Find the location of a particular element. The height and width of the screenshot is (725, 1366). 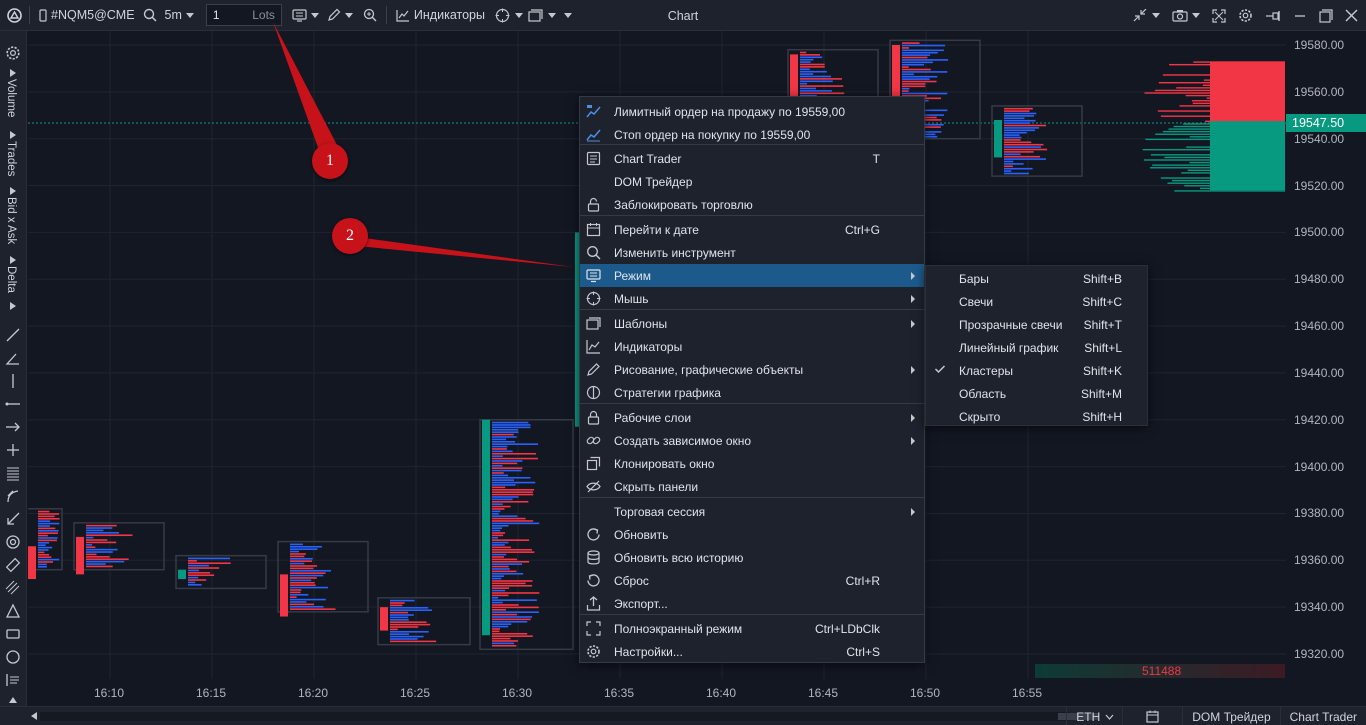

menu-item-layers: Рабочие слои is located at coordinates (752, 417).